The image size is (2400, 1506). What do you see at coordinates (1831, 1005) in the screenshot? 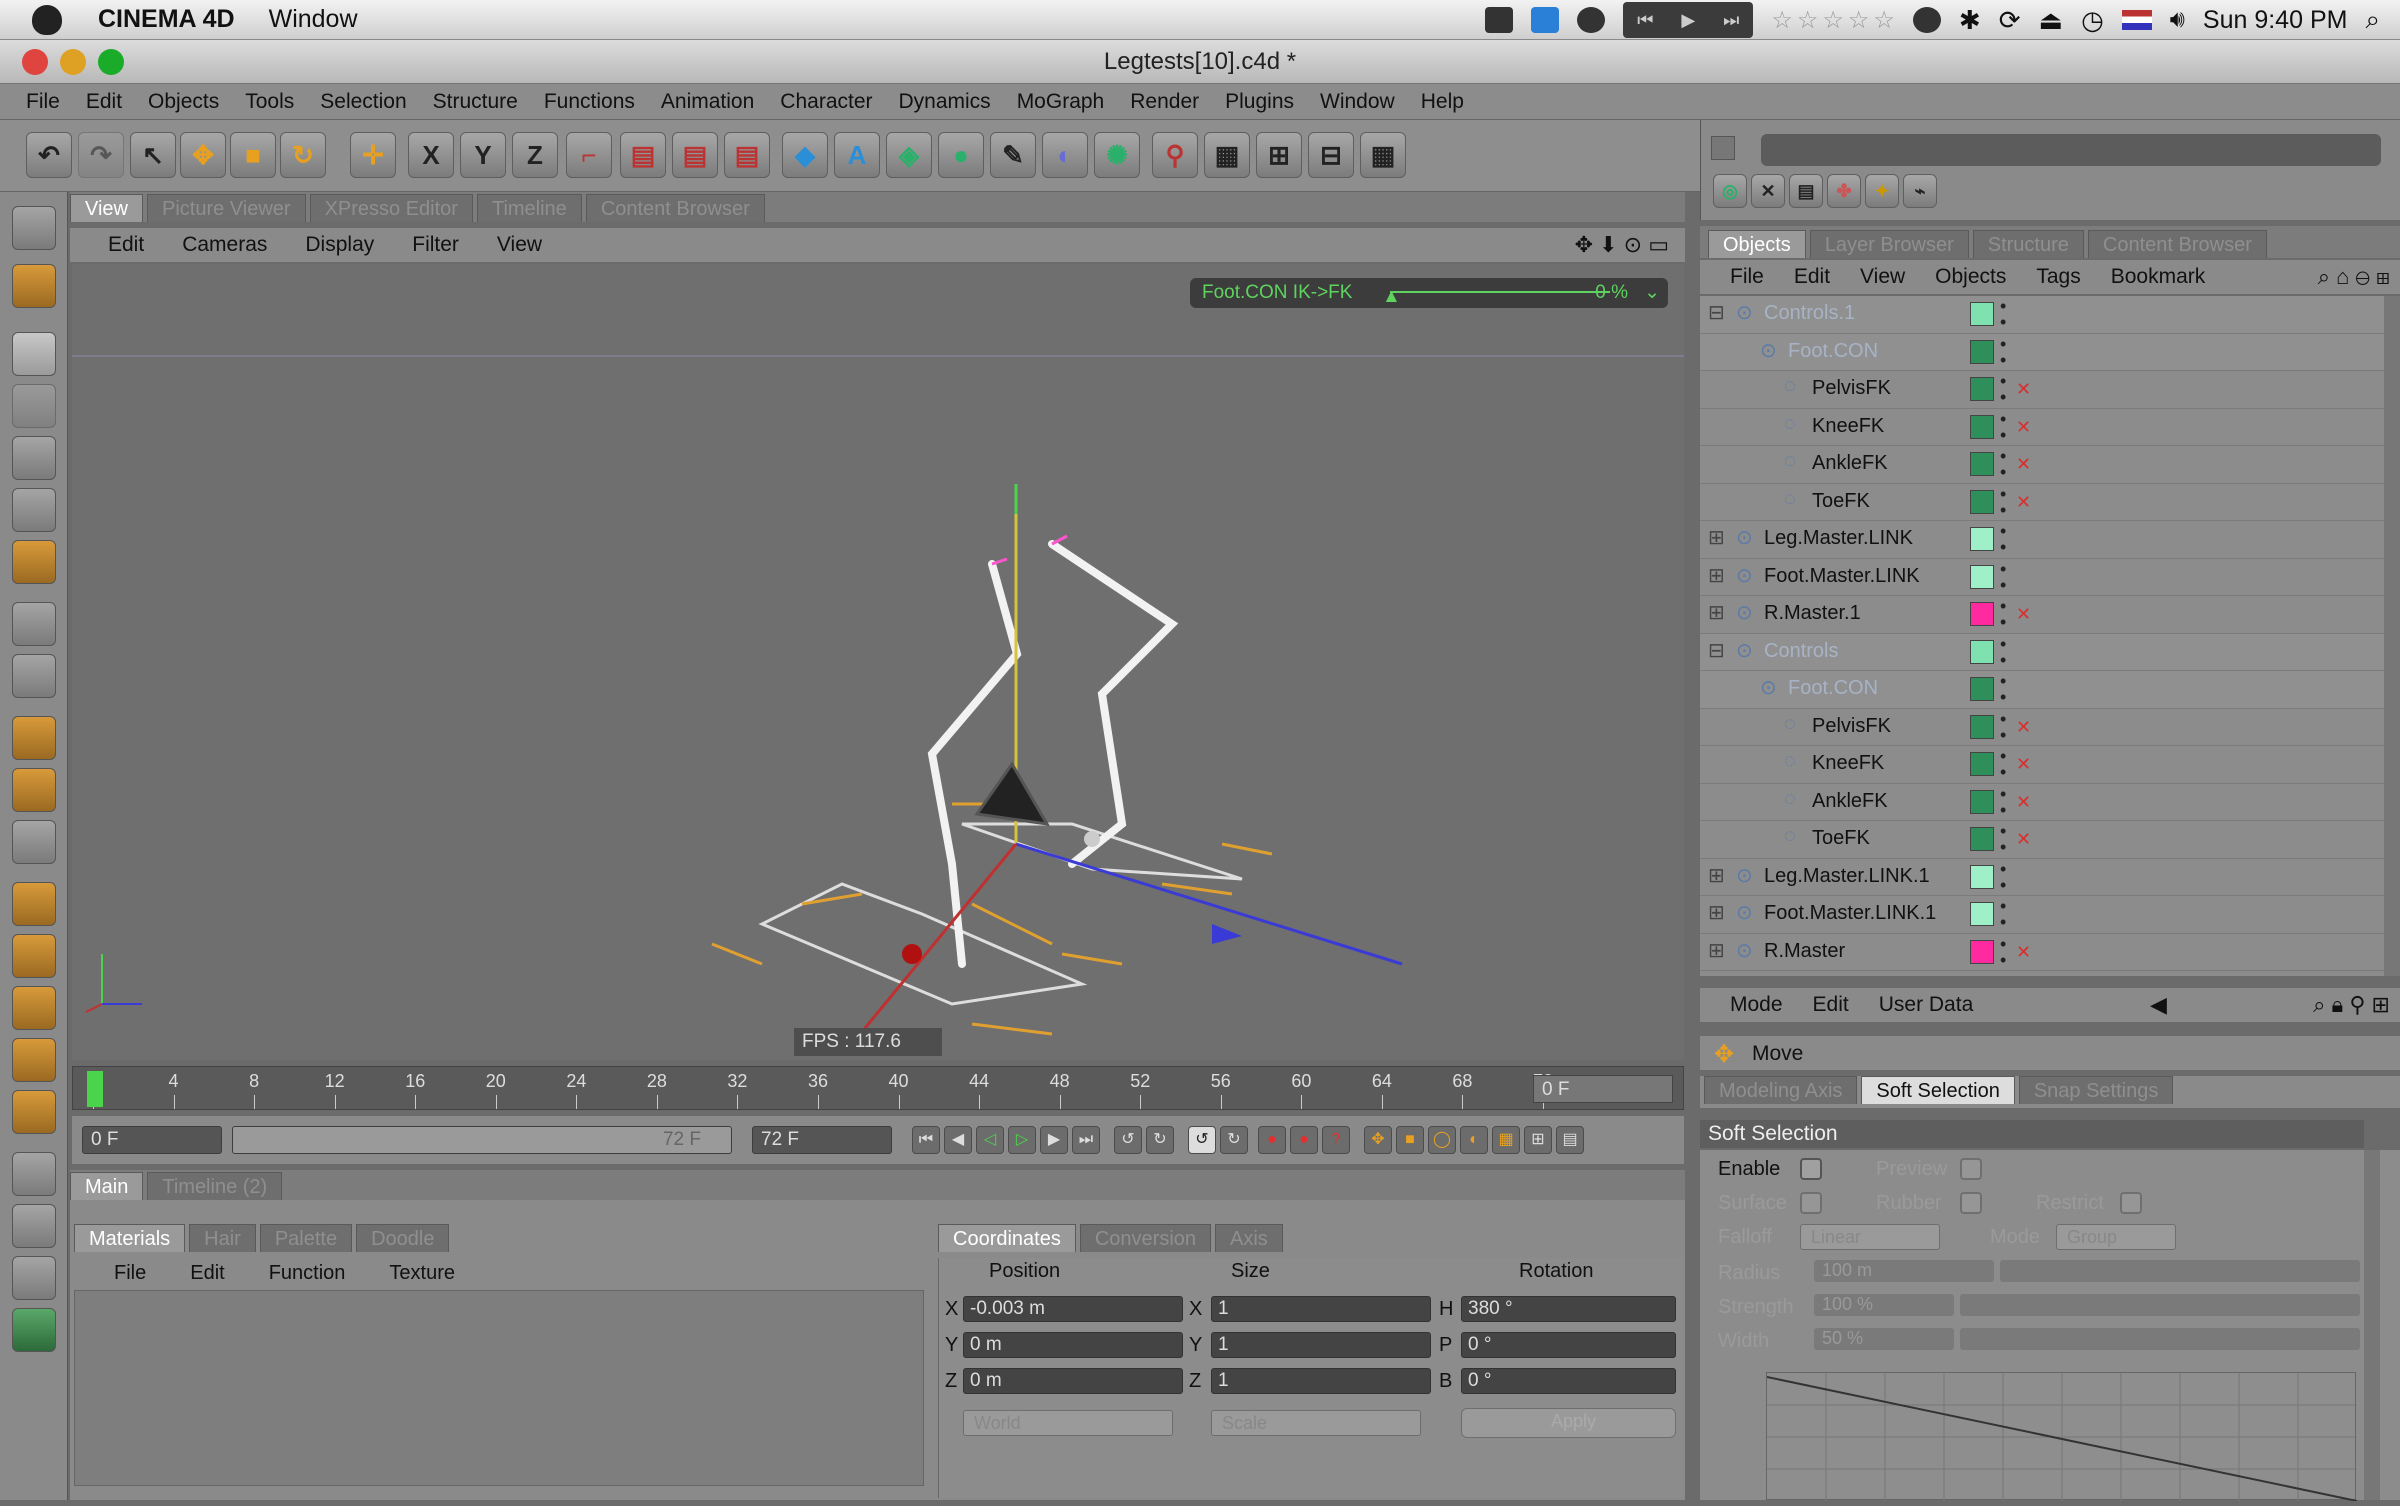
I see `attributes-menu-edit: Edit` at bounding box center [1831, 1005].